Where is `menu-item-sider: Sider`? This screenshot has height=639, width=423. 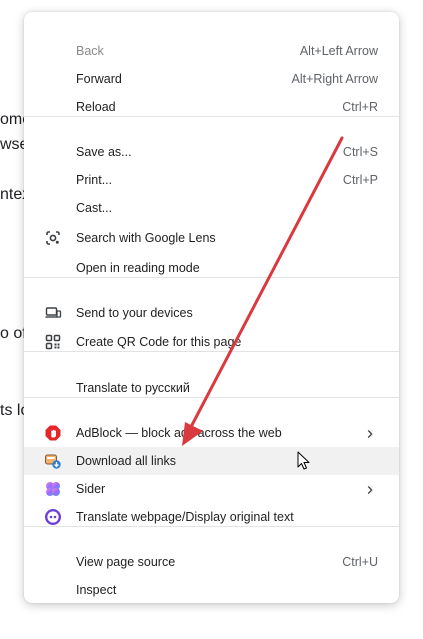 menu-item-sider: Sider is located at coordinates (211, 489).